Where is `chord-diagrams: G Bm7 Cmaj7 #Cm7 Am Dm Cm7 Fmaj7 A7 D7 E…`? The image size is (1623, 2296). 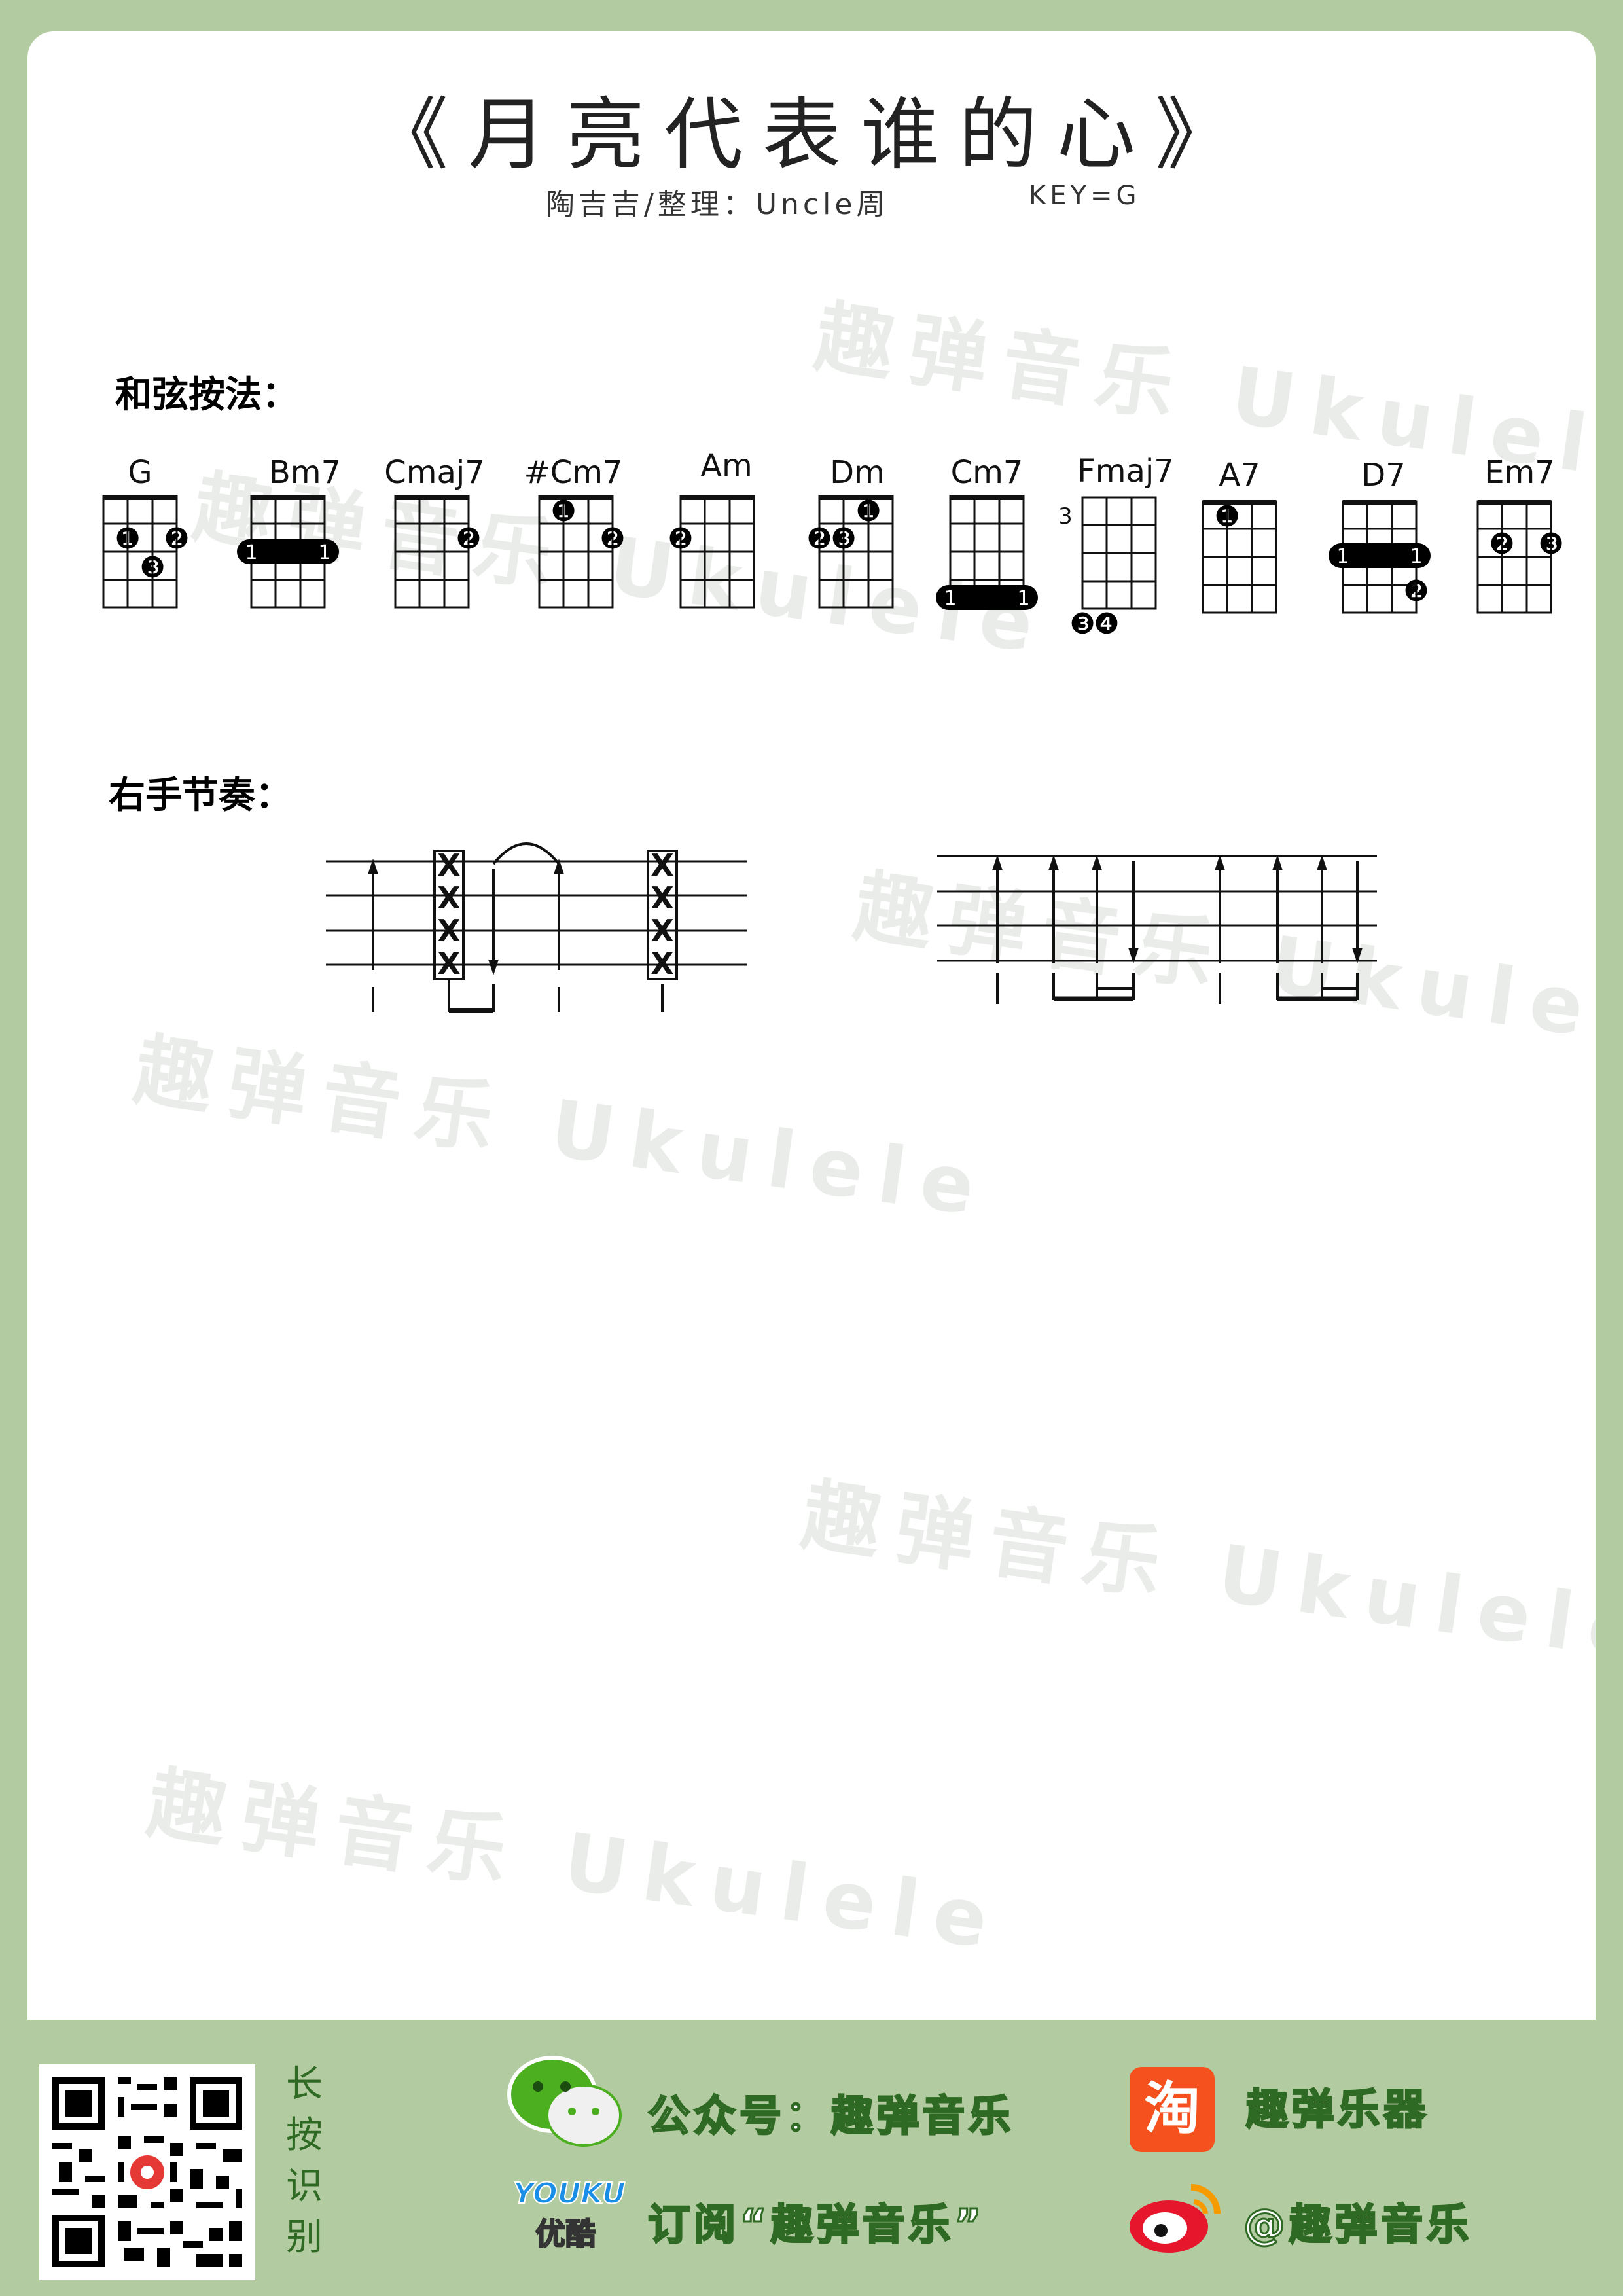
chord-diagrams: G Bm7 Cmaj7 #Cm7 Am Dm Cm7 Fmaj7 A7 D7 E… is located at coordinates (833, 544).